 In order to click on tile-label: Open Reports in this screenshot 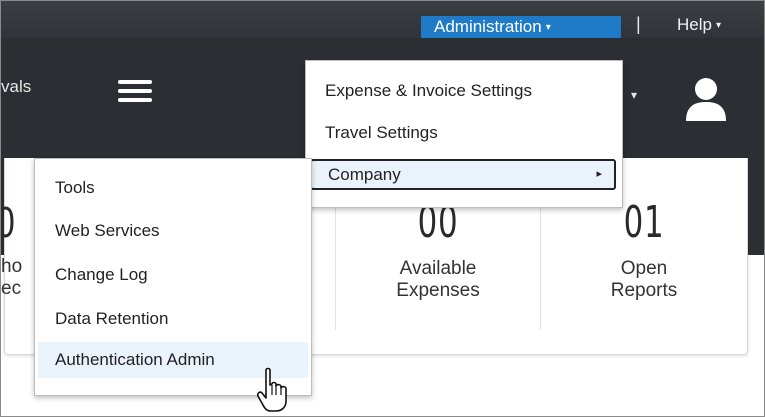, I will do `click(644, 279)`.